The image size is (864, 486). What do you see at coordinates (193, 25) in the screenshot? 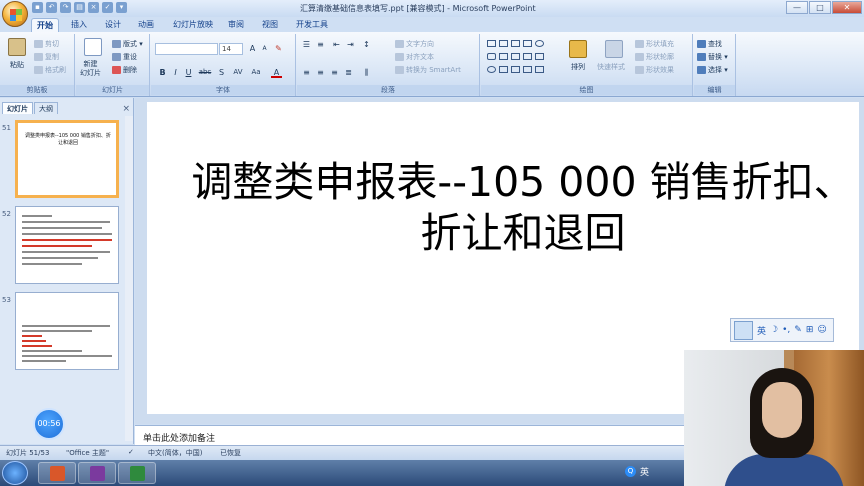
I see `tab-slideshow: 幻灯片放映` at bounding box center [193, 25].